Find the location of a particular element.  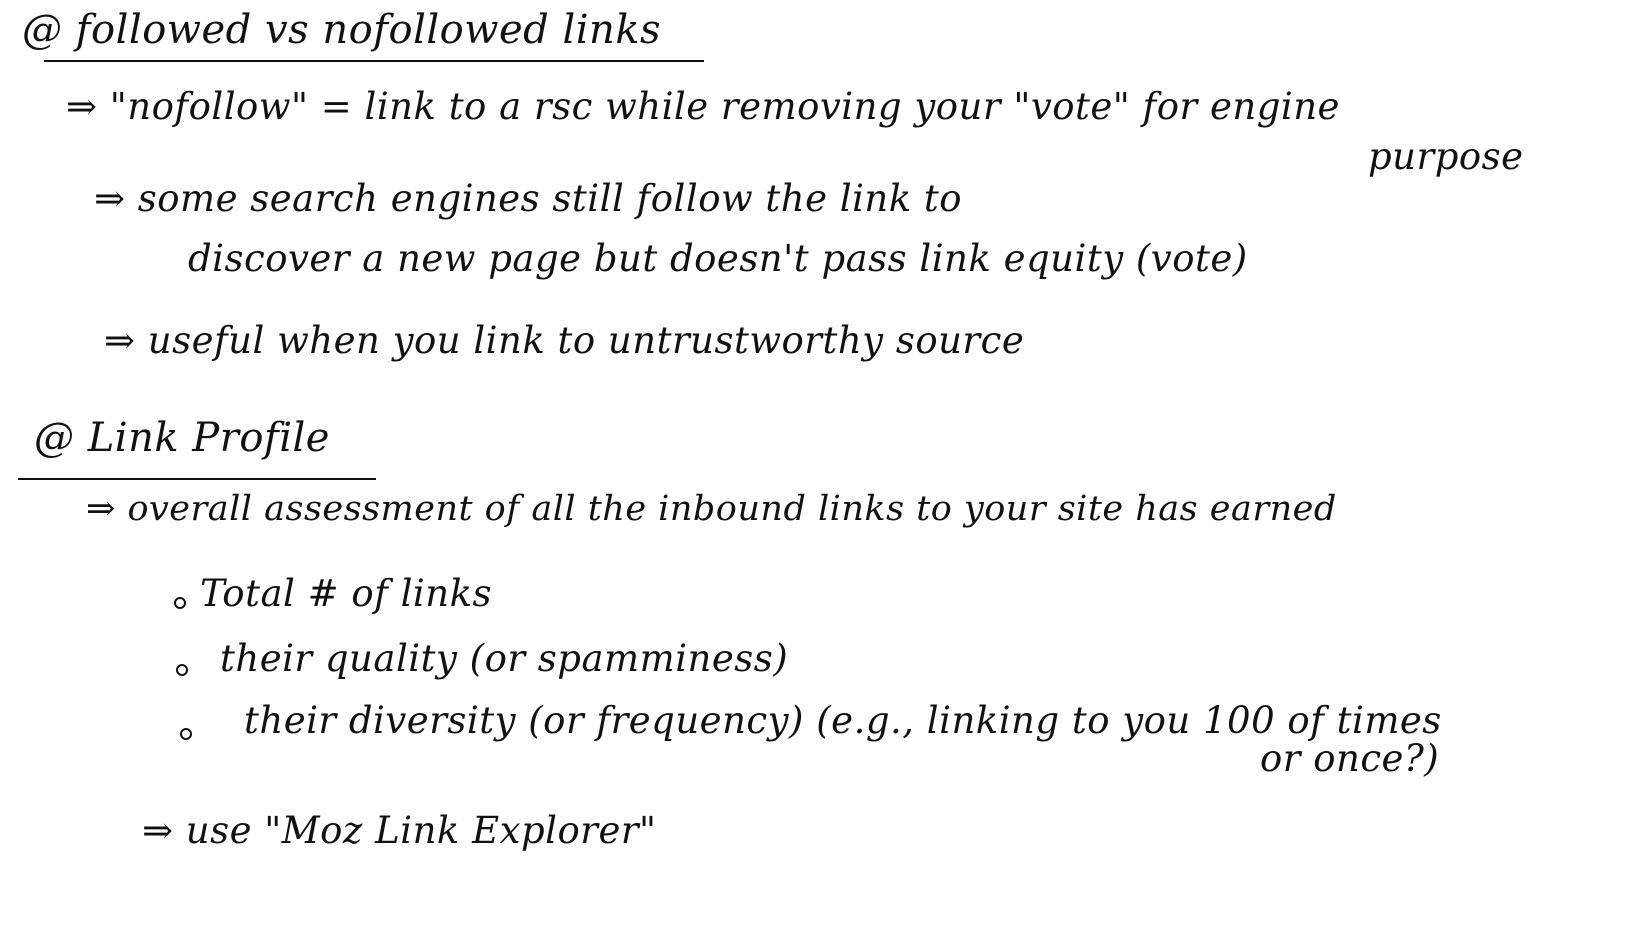

heading-followed-vs-nofollowed: @ followed vs nofollowed links is located at coordinates (342, 30).